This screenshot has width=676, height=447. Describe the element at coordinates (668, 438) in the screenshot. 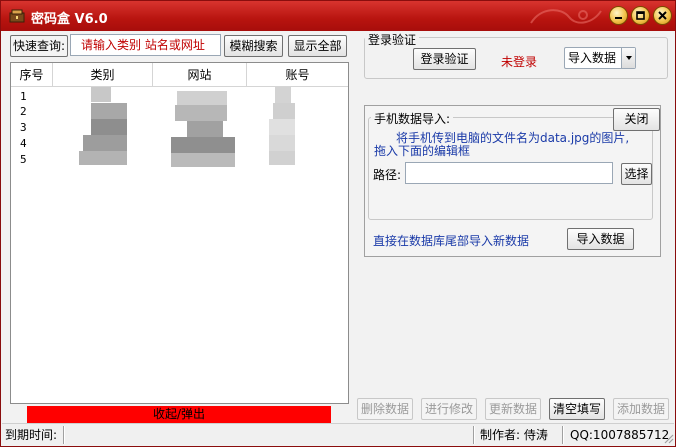

I see `resize-grip-icon` at that location.